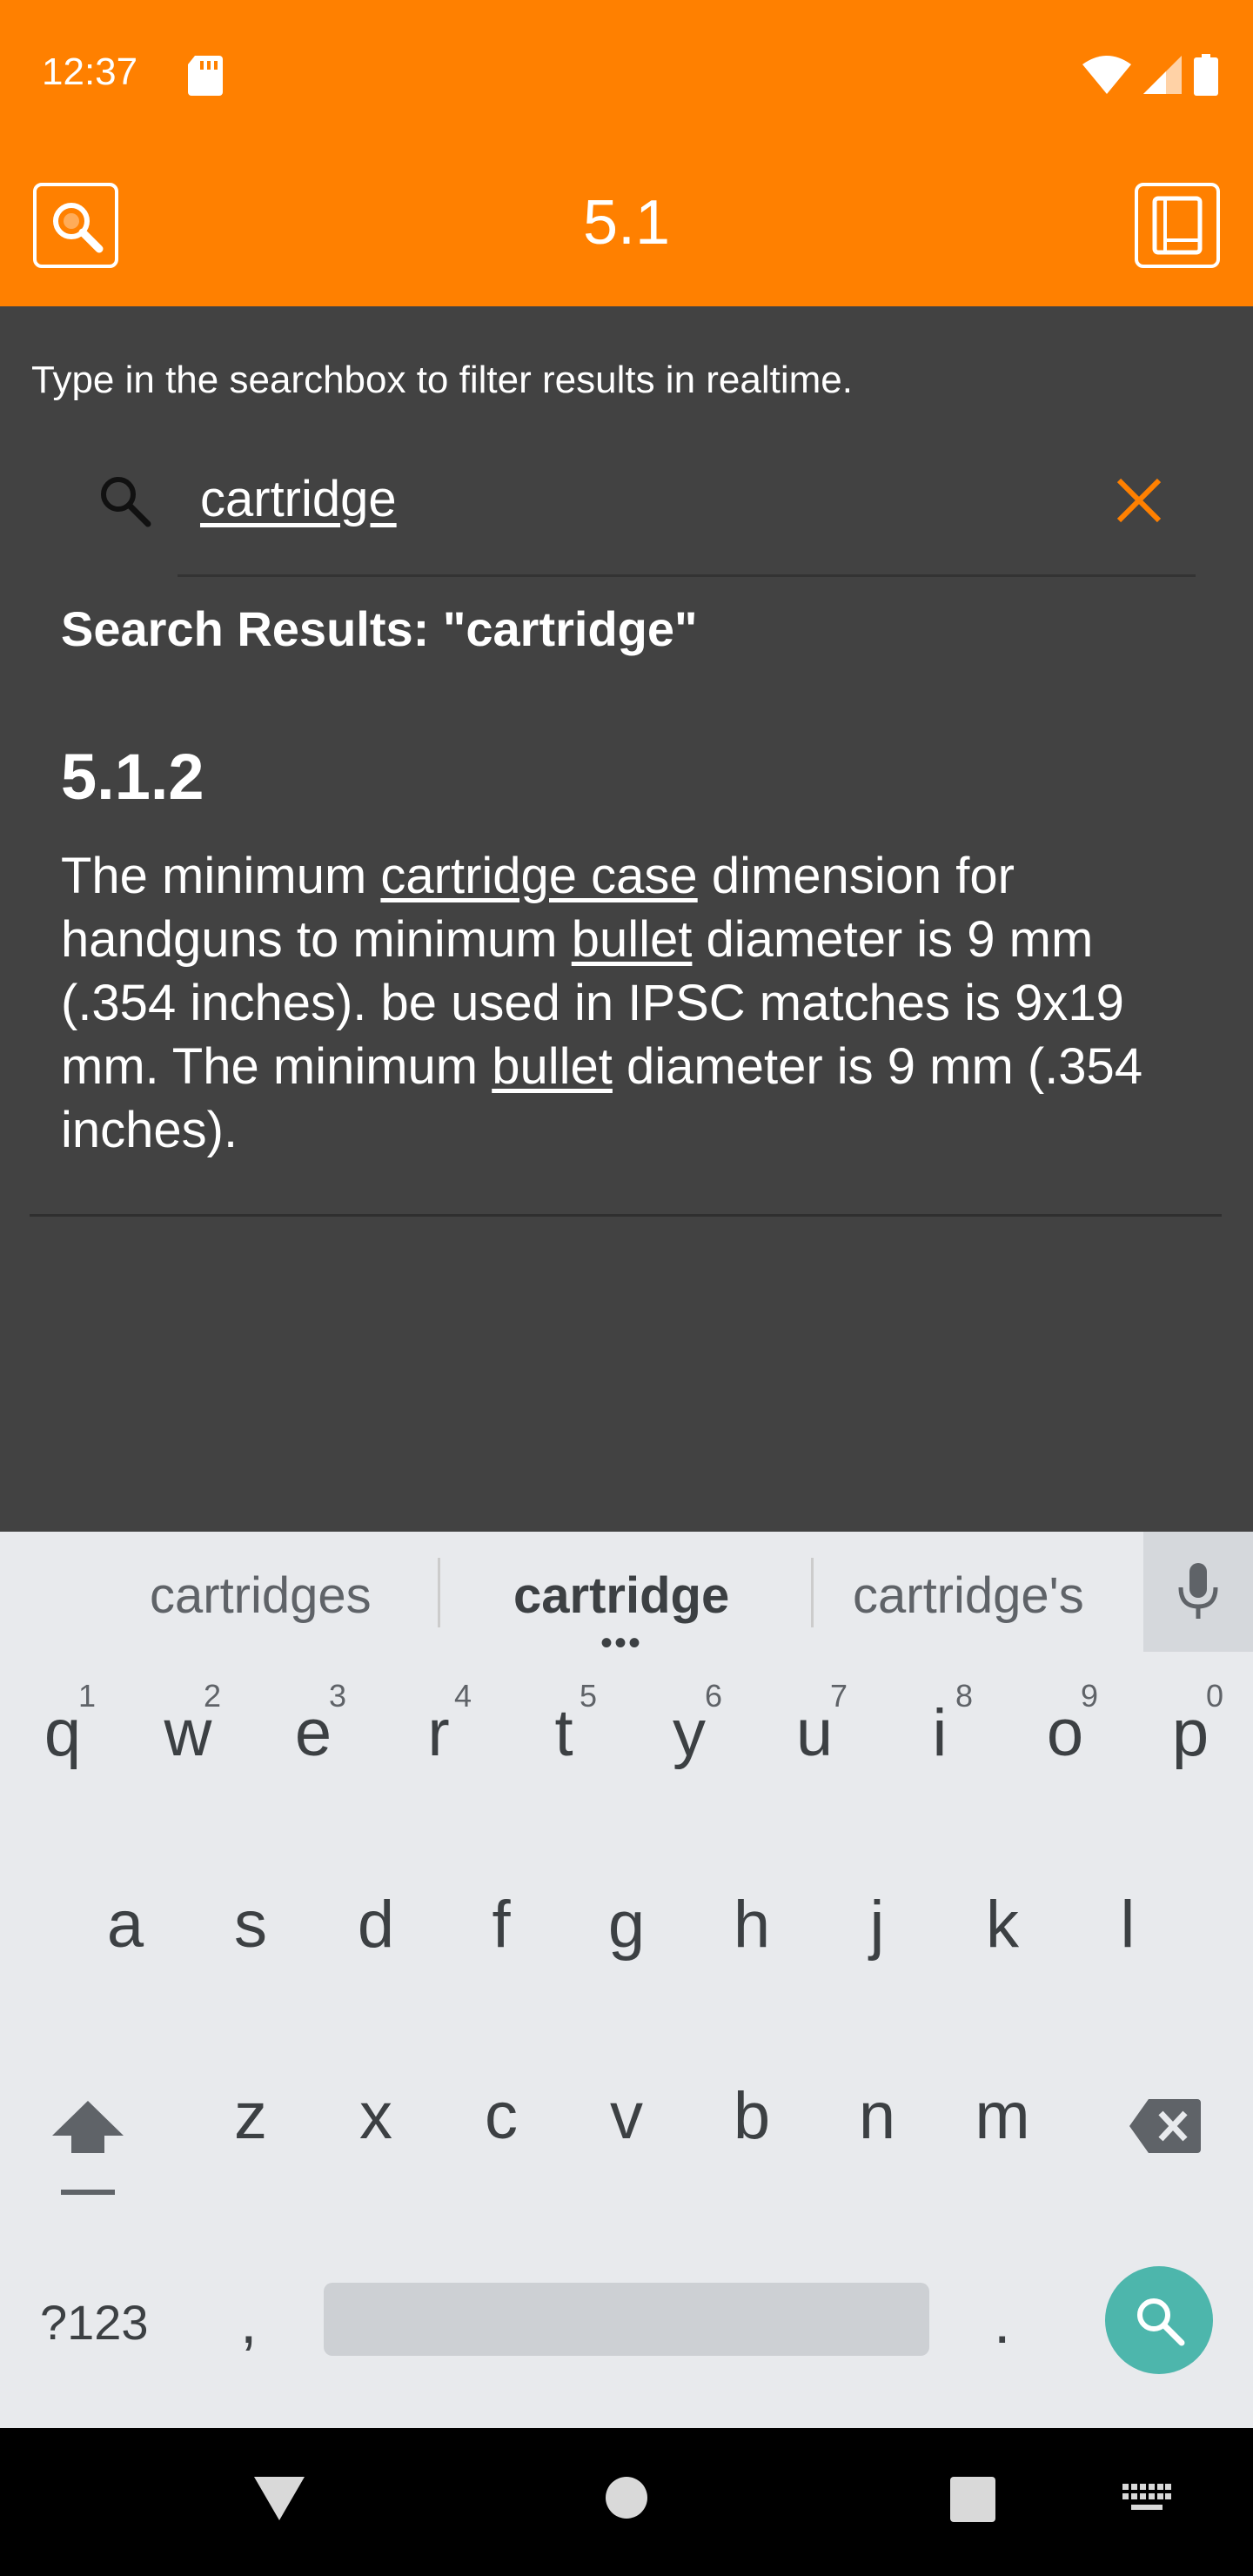 Image resolution: width=1253 pixels, height=2576 pixels. I want to click on key-p: 0p, so click(1190, 1721).